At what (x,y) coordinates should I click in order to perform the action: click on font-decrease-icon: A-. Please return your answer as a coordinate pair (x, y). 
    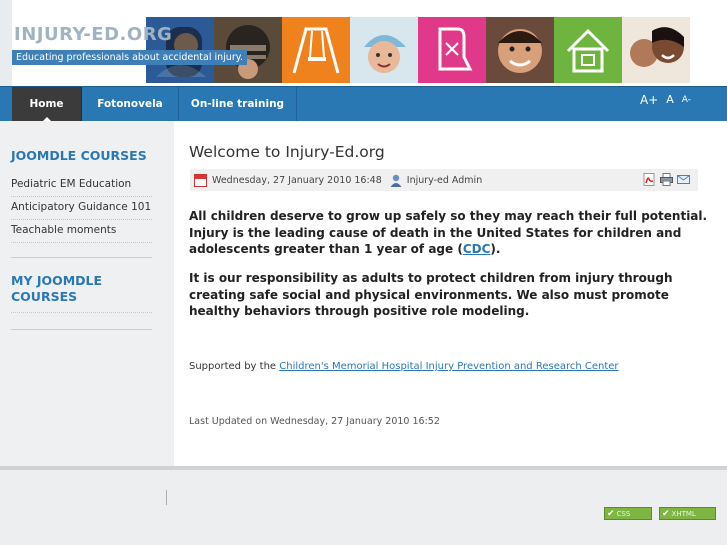
    Looking at the image, I should click on (686, 101).